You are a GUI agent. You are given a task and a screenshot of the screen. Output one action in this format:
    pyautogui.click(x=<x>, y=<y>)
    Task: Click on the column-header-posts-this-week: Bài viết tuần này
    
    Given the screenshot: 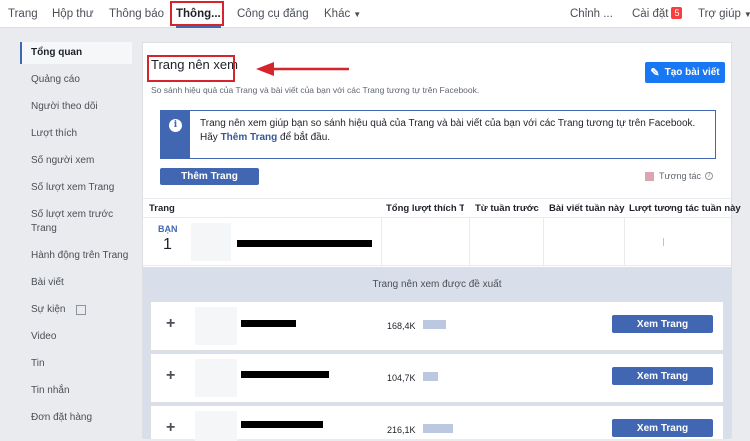 What is the action you would take?
    pyautogui.click(x=587, y=208)
    